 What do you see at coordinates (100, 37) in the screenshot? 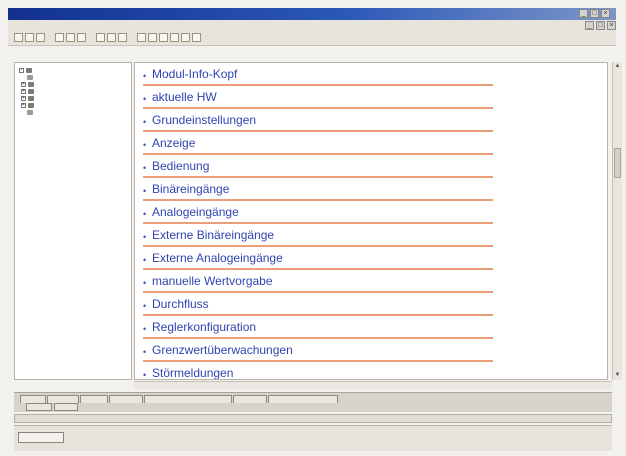
I see `print-icon` at bounding box center [100, 37].